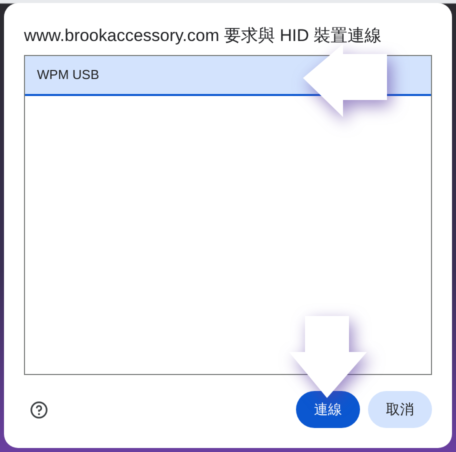  I want to click on connect-button: 連線, so click(328, 409).